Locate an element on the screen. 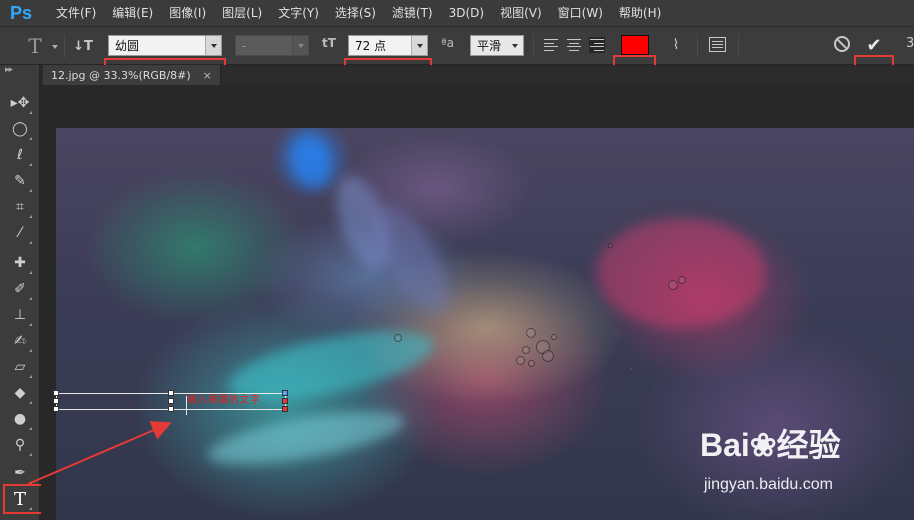  font-size-dropdown: 72 点 is located at coordinates (388, 45).